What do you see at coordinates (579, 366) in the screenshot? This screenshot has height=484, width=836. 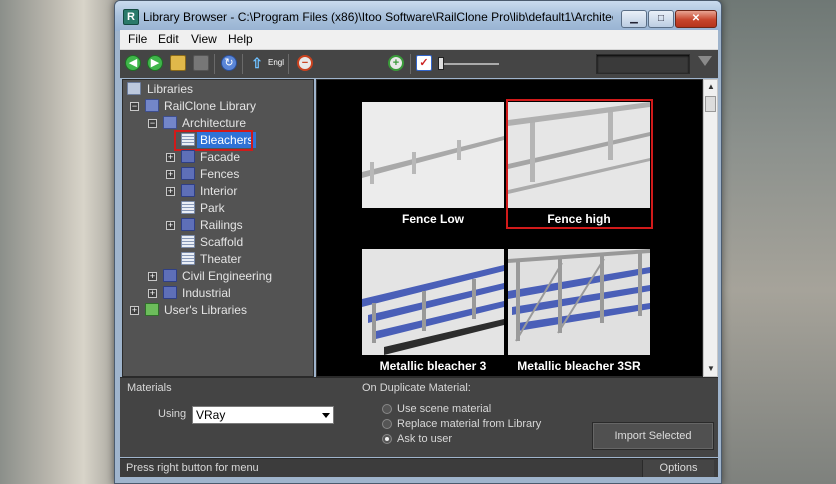 I see `preview-label: Metallic bleacher 3SR` at bounding box center [579, 366].